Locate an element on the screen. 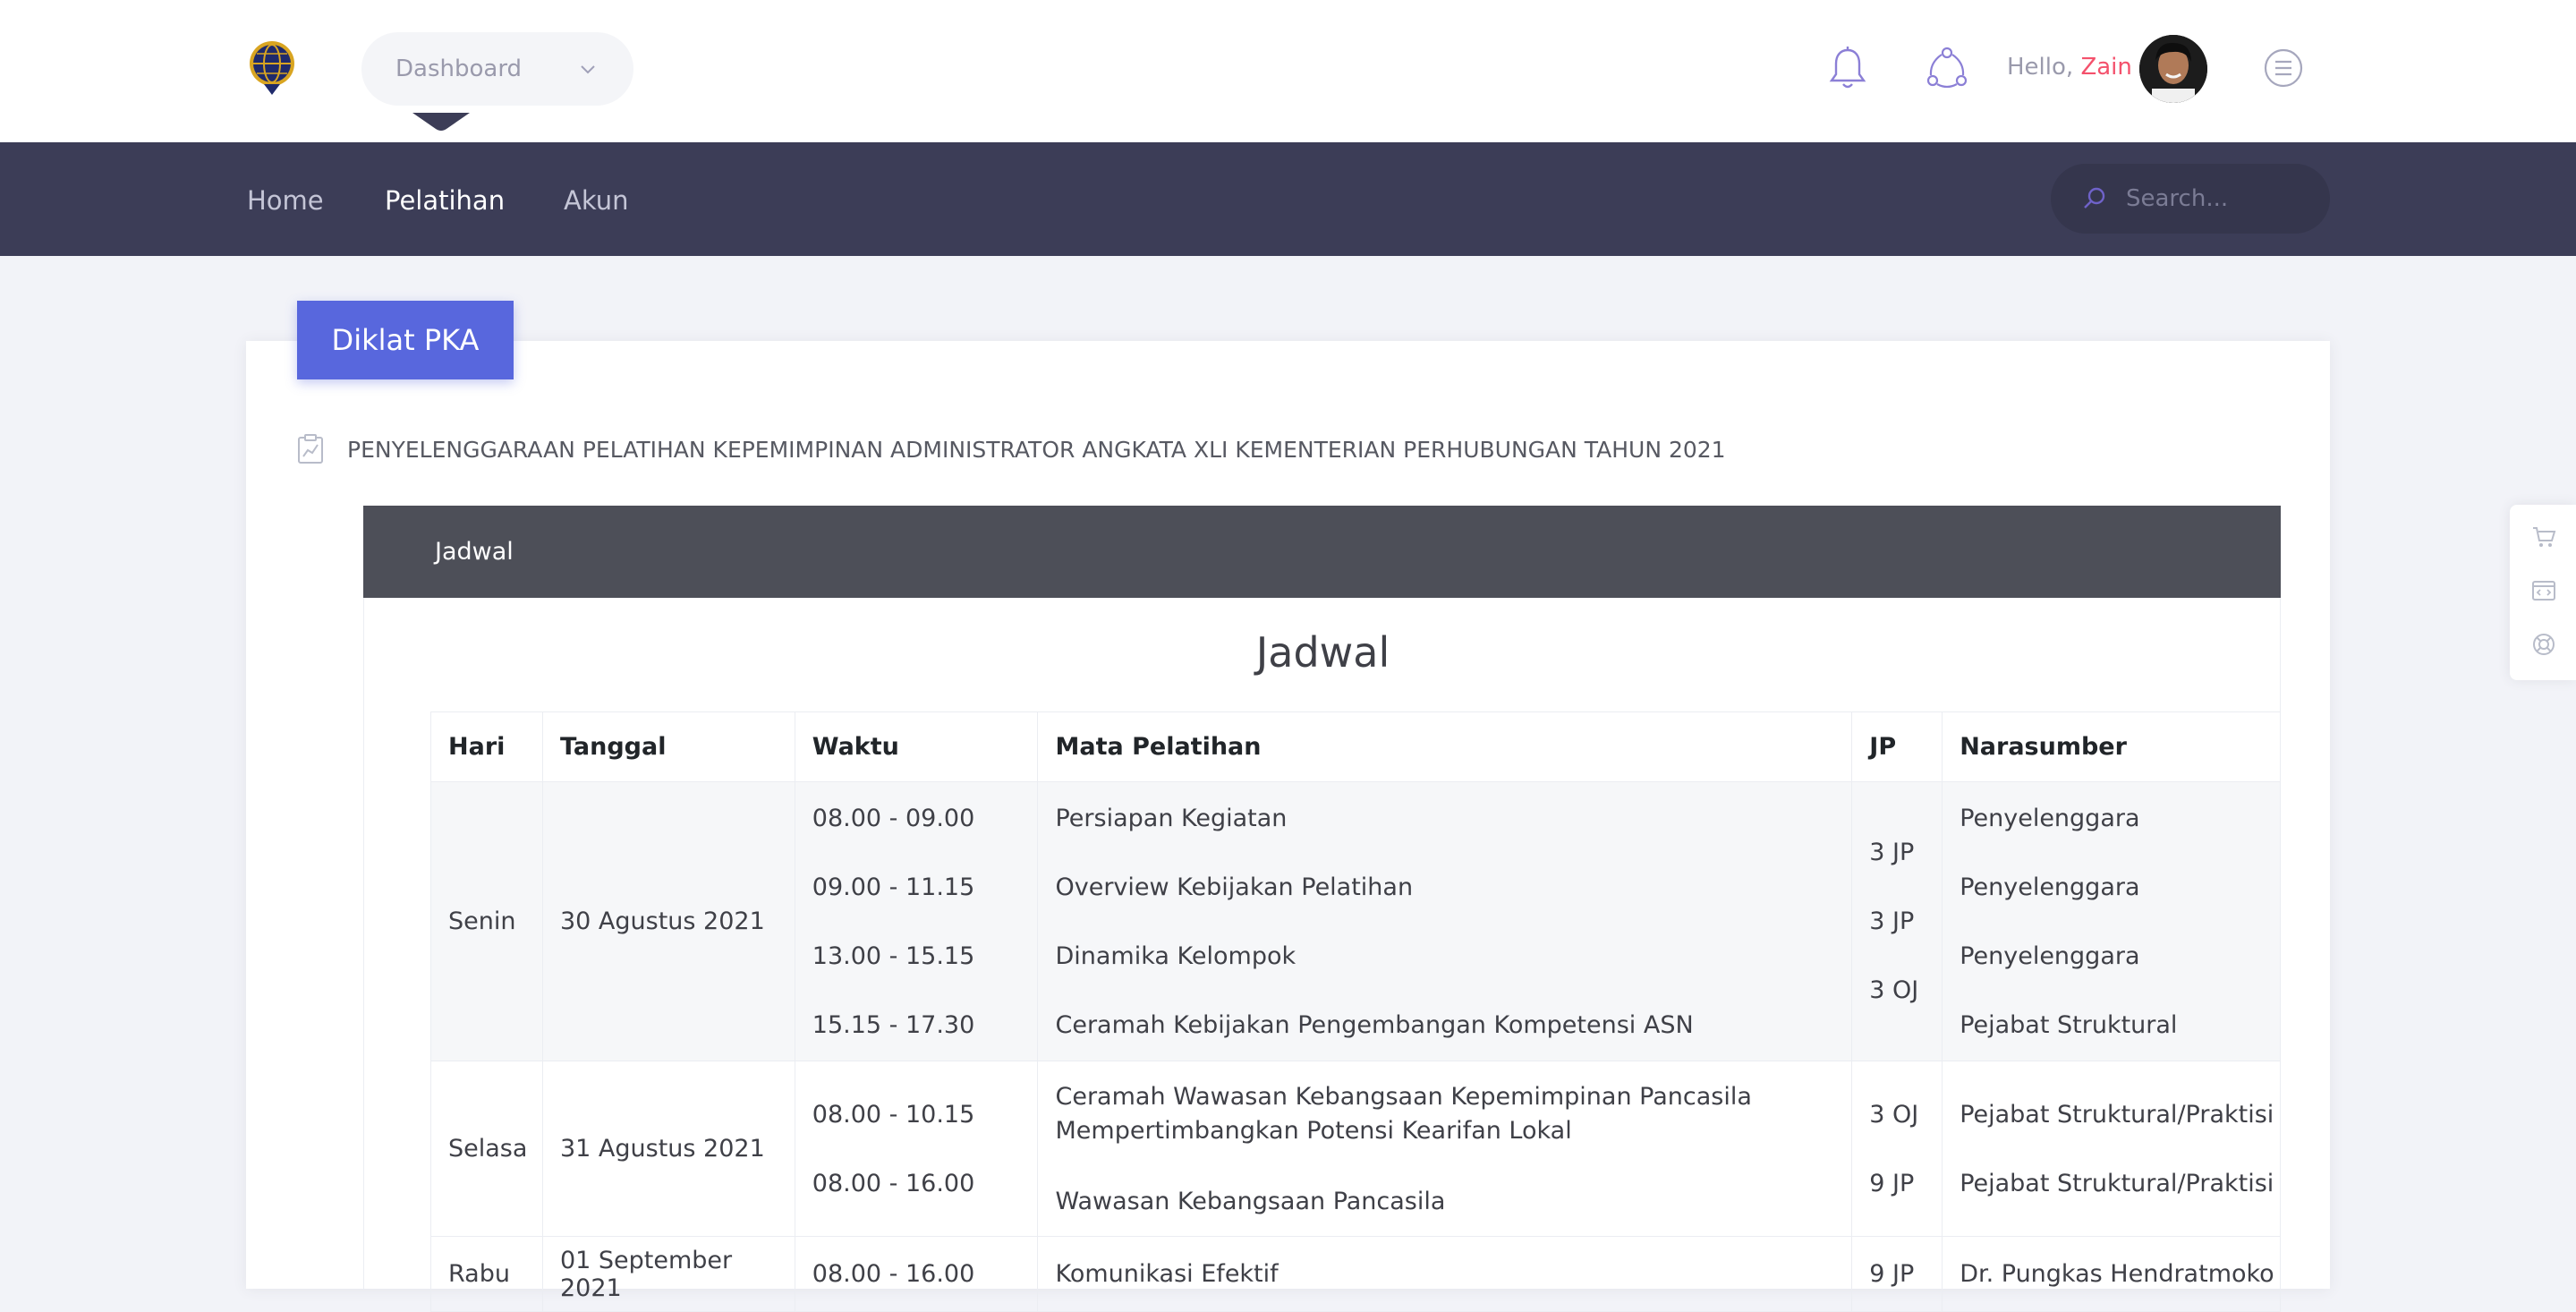 The height and width of the screenshot is (1312, 2576). column-header-waktu: Waktu is located at coordinates (916, 746).